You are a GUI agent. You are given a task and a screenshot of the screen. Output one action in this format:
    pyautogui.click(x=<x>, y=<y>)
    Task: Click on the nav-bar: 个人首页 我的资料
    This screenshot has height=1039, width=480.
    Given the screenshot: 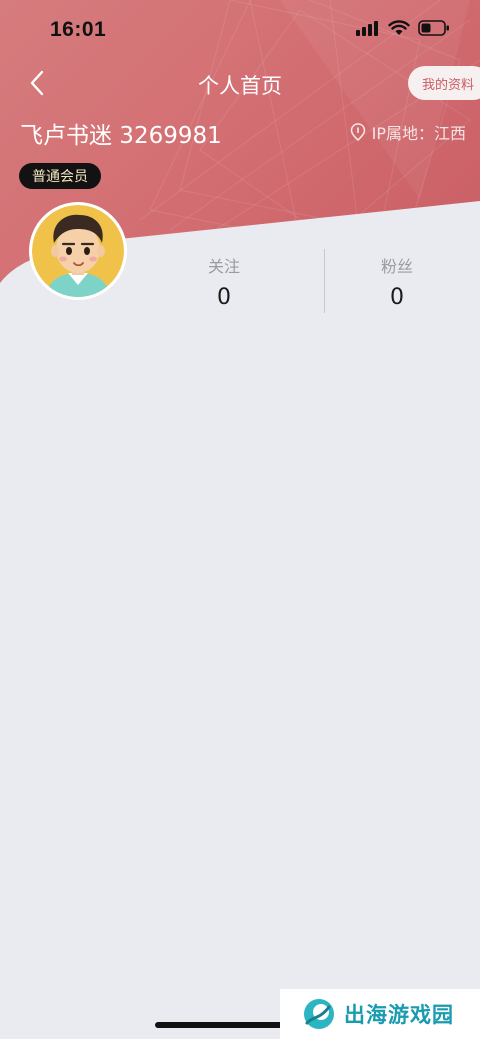 What is the action you would take?
    pyautogui.click(x=240, y=83)
    